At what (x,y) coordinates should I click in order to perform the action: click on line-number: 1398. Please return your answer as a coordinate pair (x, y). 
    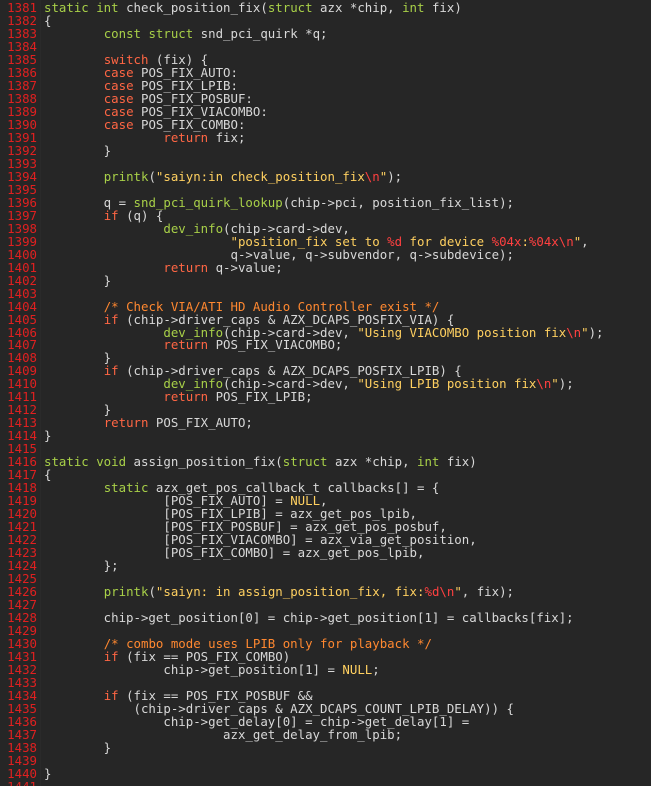
    Looking at the image, I should click on (22, 228).